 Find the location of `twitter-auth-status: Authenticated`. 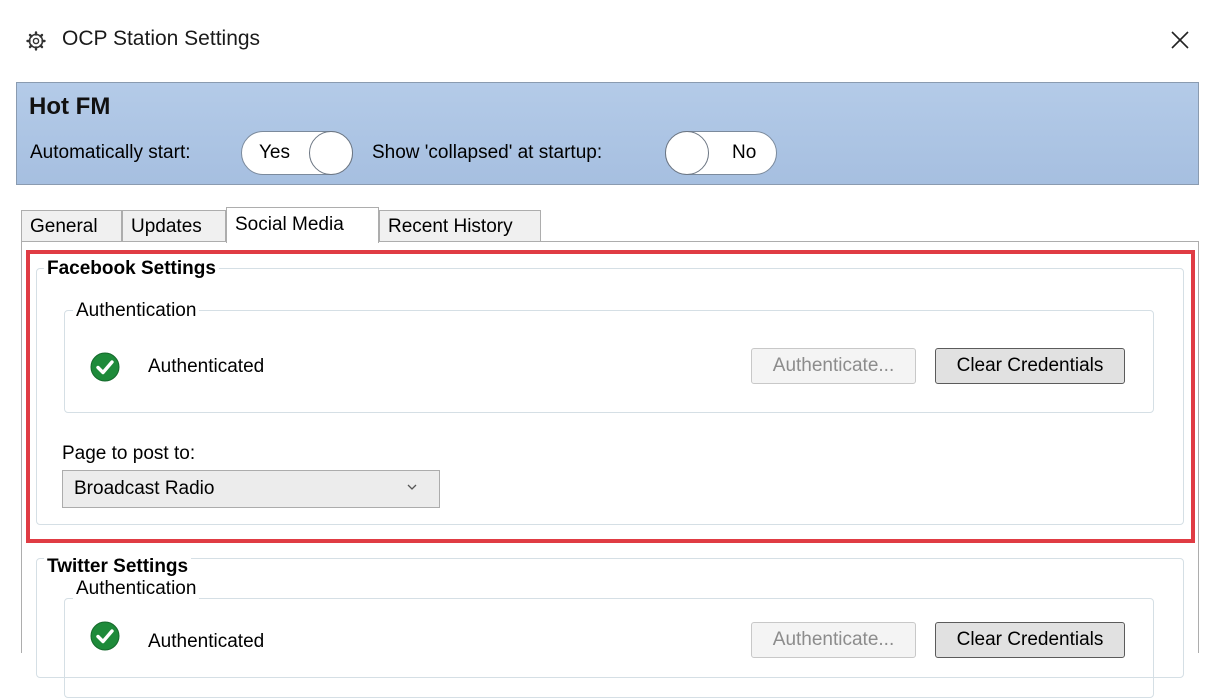

twitter-auth-status: Authenticated is located at coordinates (206, 641).